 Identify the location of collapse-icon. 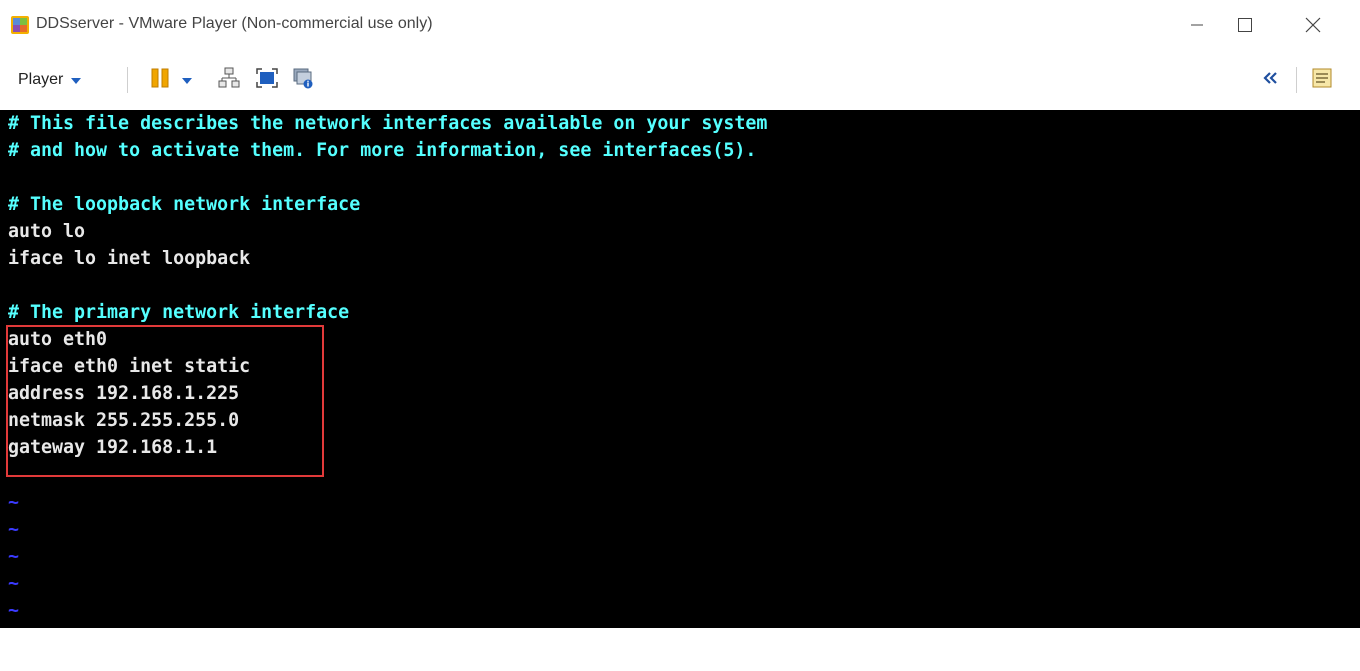
(1270, 80).